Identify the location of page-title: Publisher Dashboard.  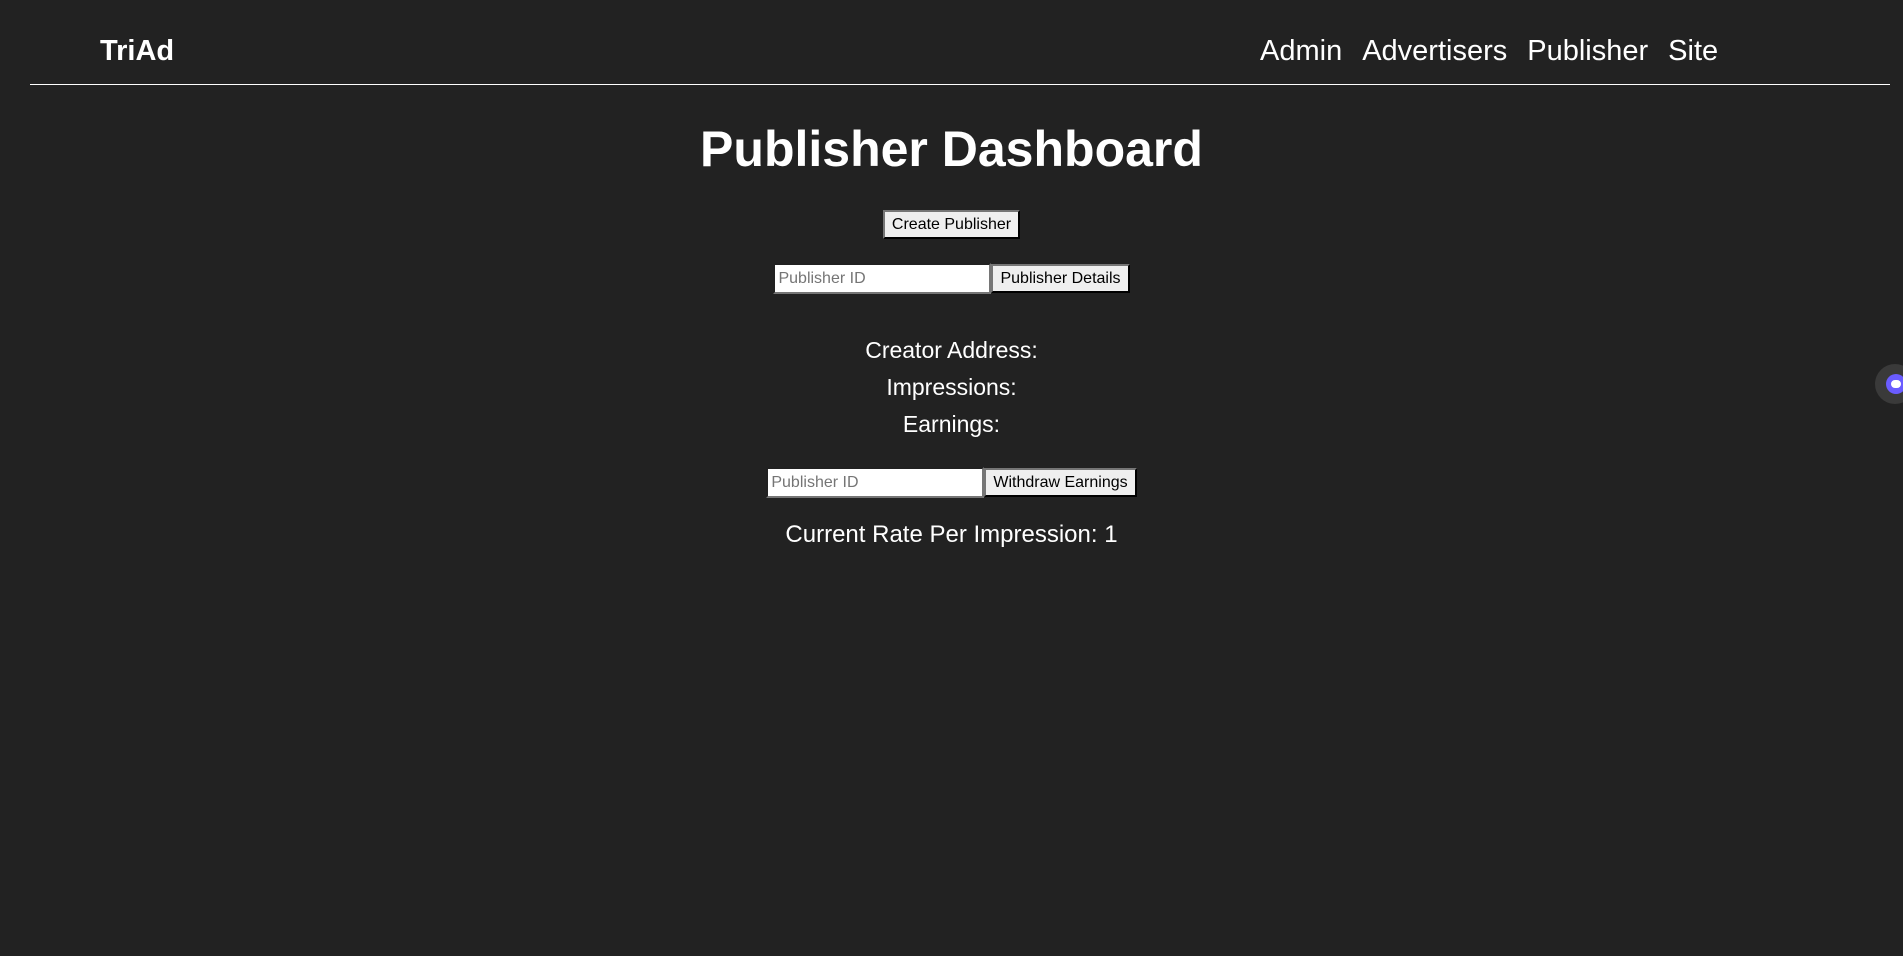
(951, 149).